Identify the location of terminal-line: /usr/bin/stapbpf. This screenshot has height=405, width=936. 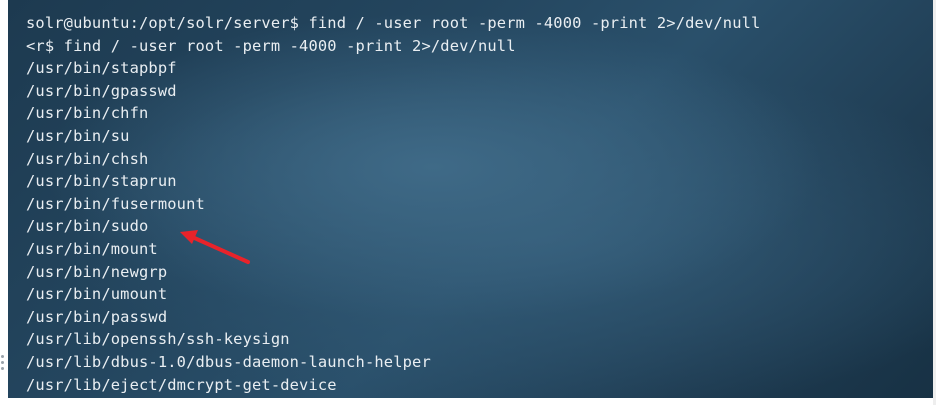
(101, 68).